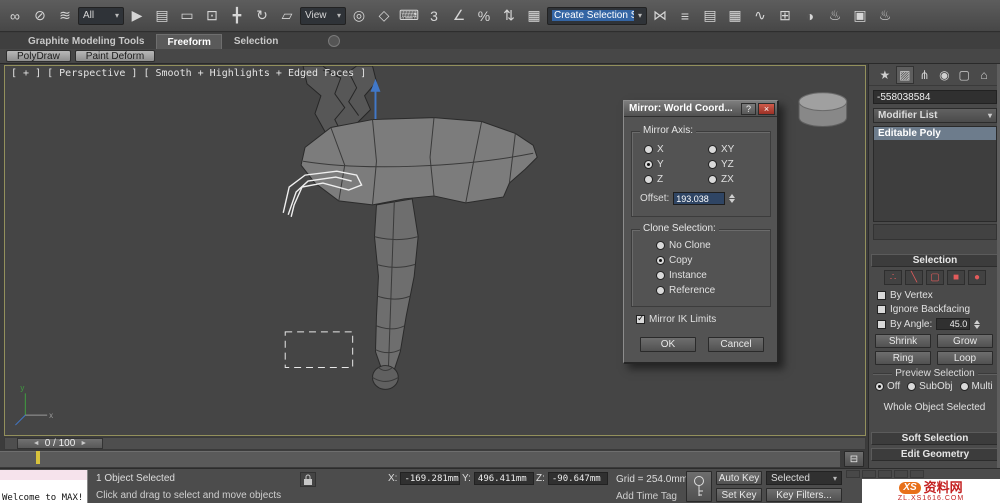 This screenshot has height=503, width=1000. I want to click on snaps-toggle-icon: 3, so click(434, 16).